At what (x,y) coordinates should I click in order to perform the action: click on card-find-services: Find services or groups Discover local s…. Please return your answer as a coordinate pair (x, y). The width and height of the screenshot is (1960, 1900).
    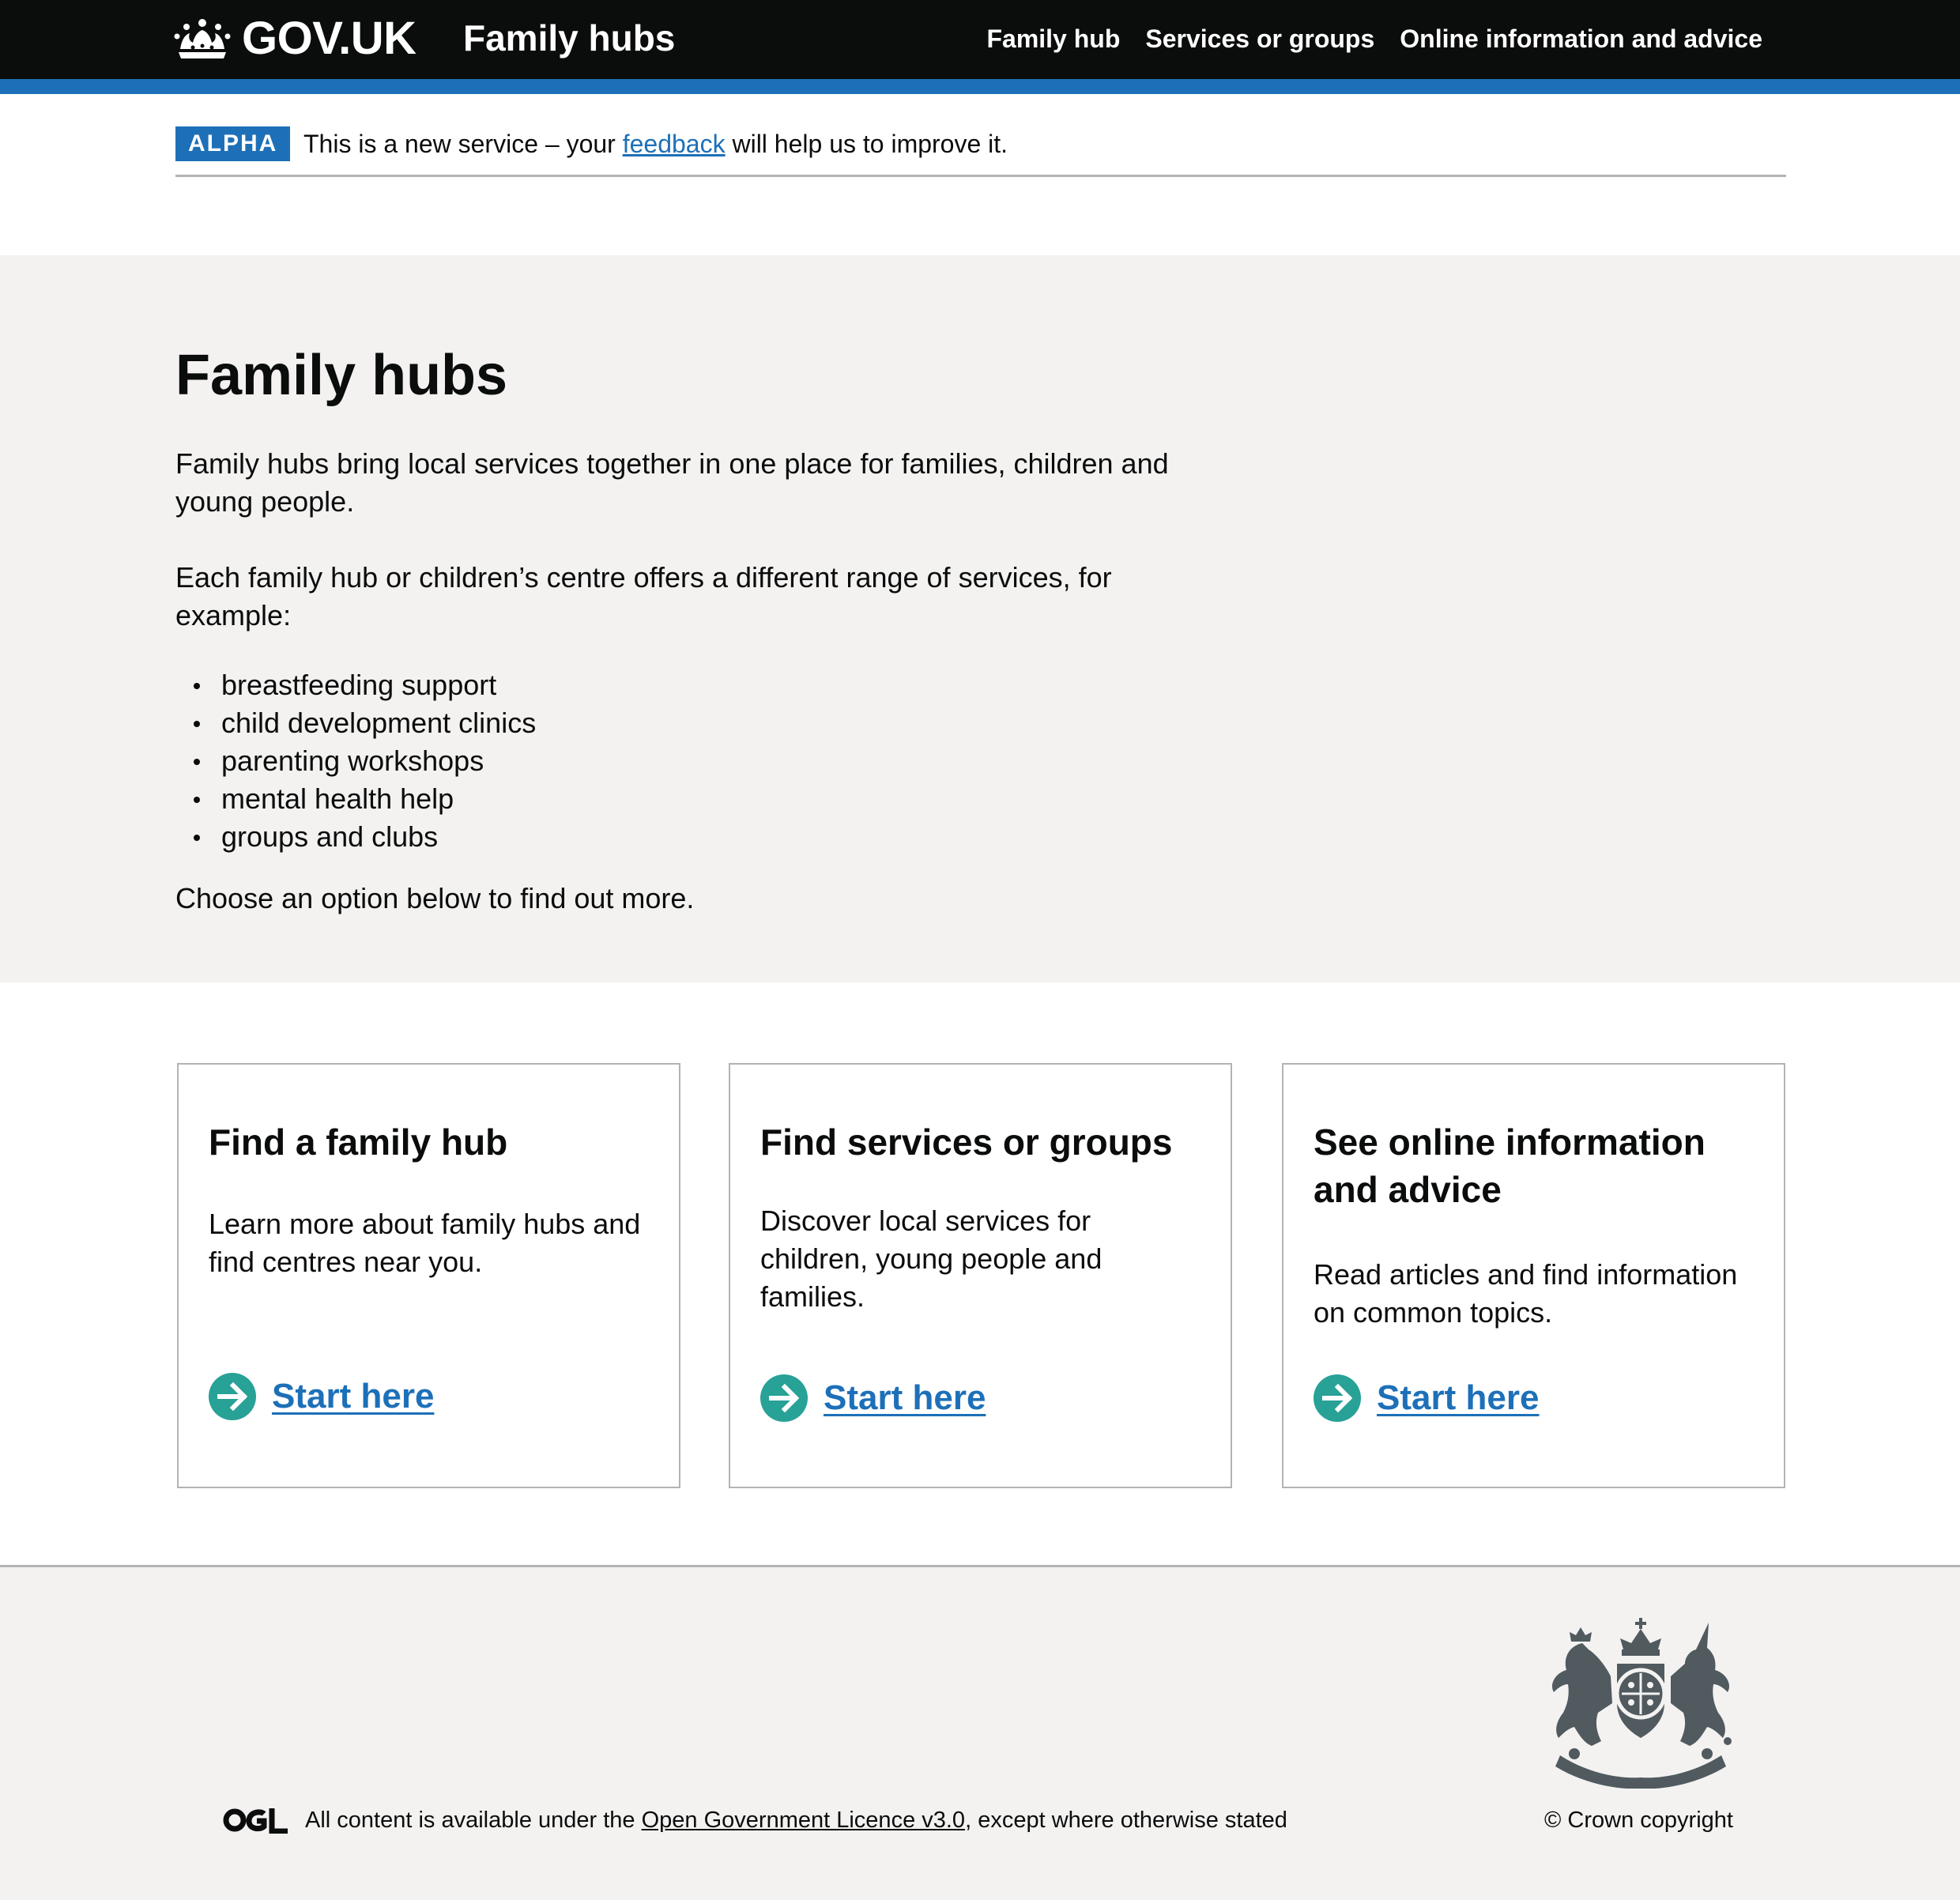
    Looking at the image, I should click on (980, 1275).